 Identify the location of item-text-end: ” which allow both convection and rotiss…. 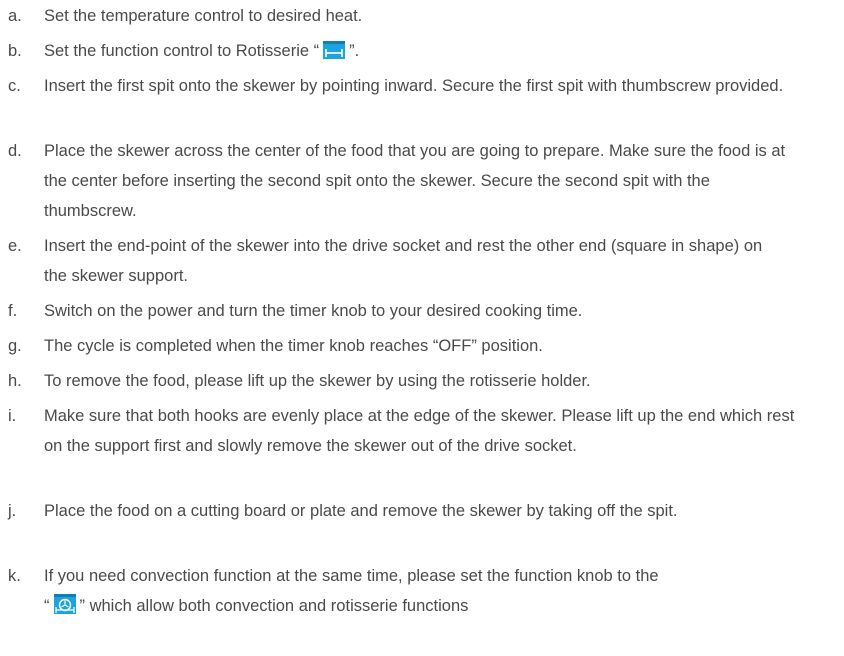
(274, 606).